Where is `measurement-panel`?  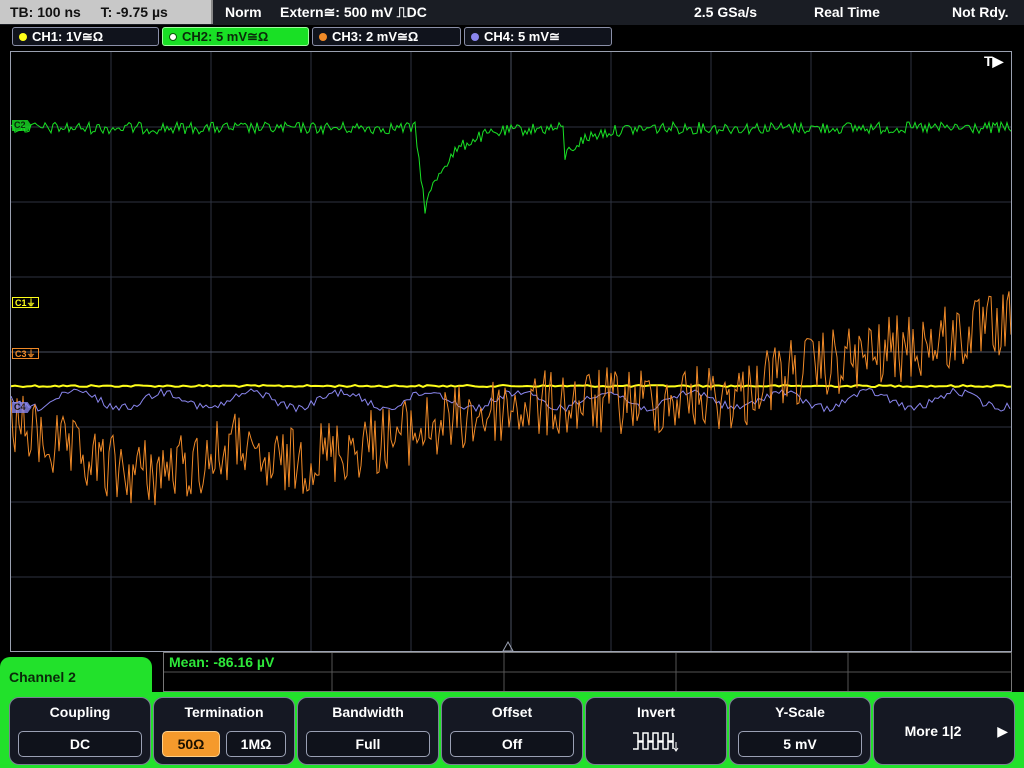
measurement-panel is located at coordinates (587, 672).